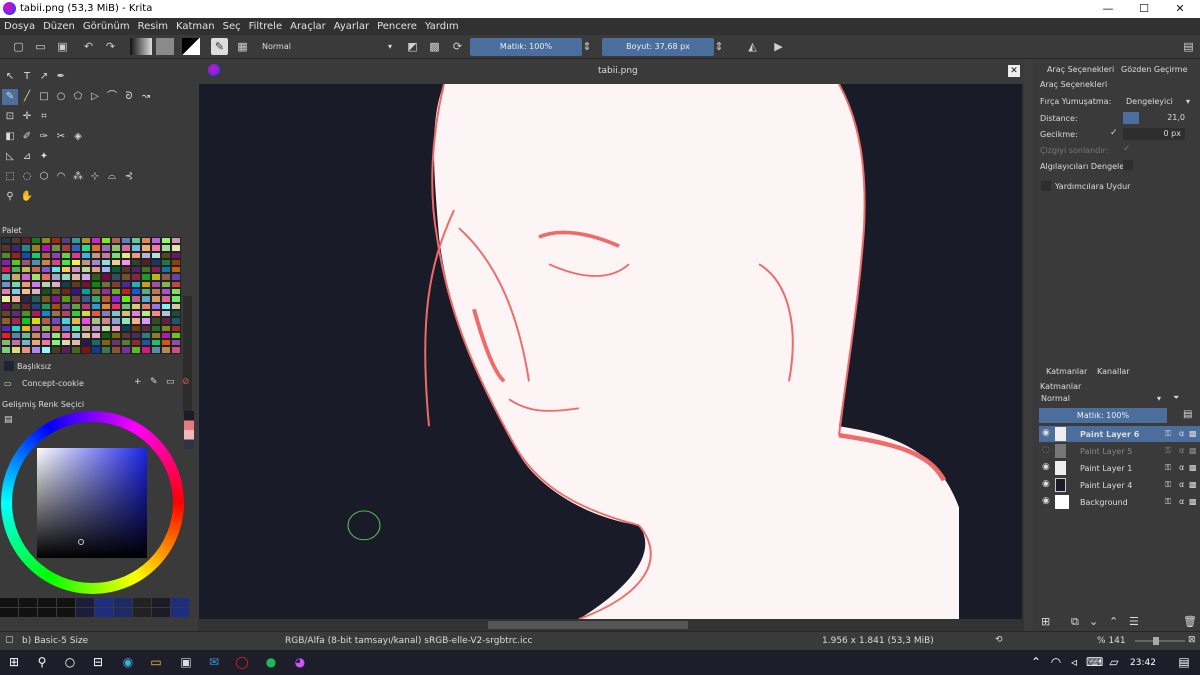 The image size is (1200, 675). Describe the element at coordinates (999, 640) in the screenshot. I see `rotate-reset-icon: ⟲` at that location.